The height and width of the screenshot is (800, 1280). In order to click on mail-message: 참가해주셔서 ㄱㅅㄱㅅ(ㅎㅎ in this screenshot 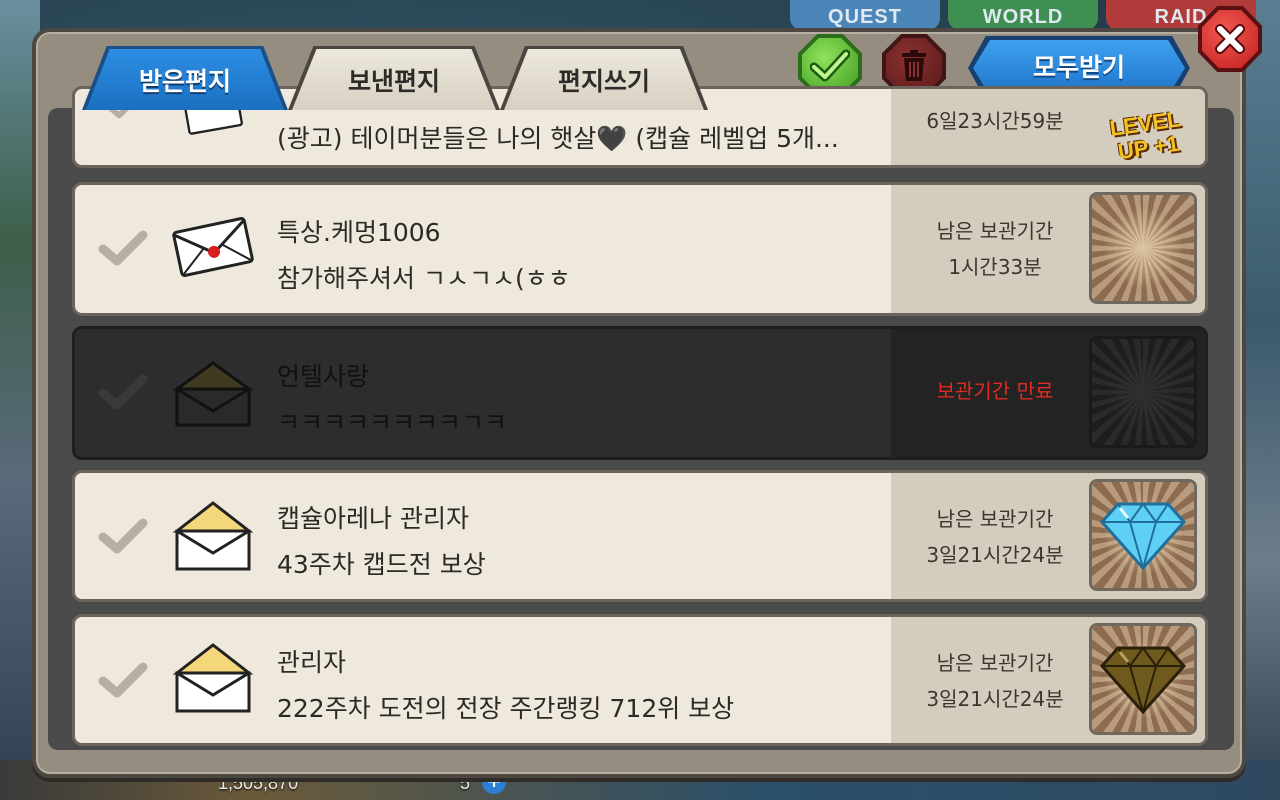, I will do `click(424, 278)`.